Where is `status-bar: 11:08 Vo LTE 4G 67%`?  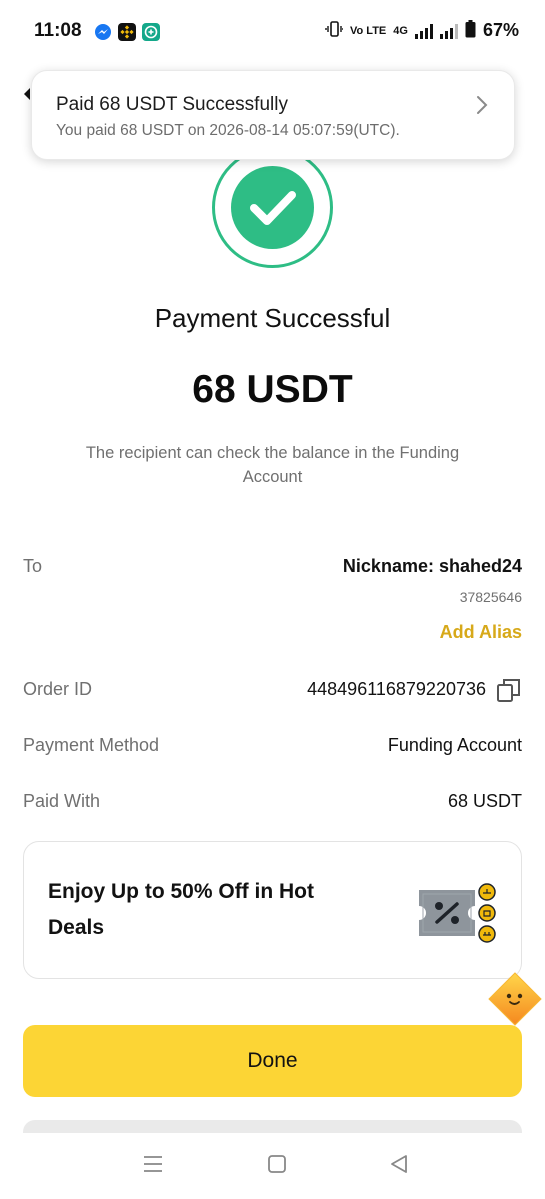 status-bar: 11:08 Vo LTE 4G 67% is located at coordinates (272, 32).